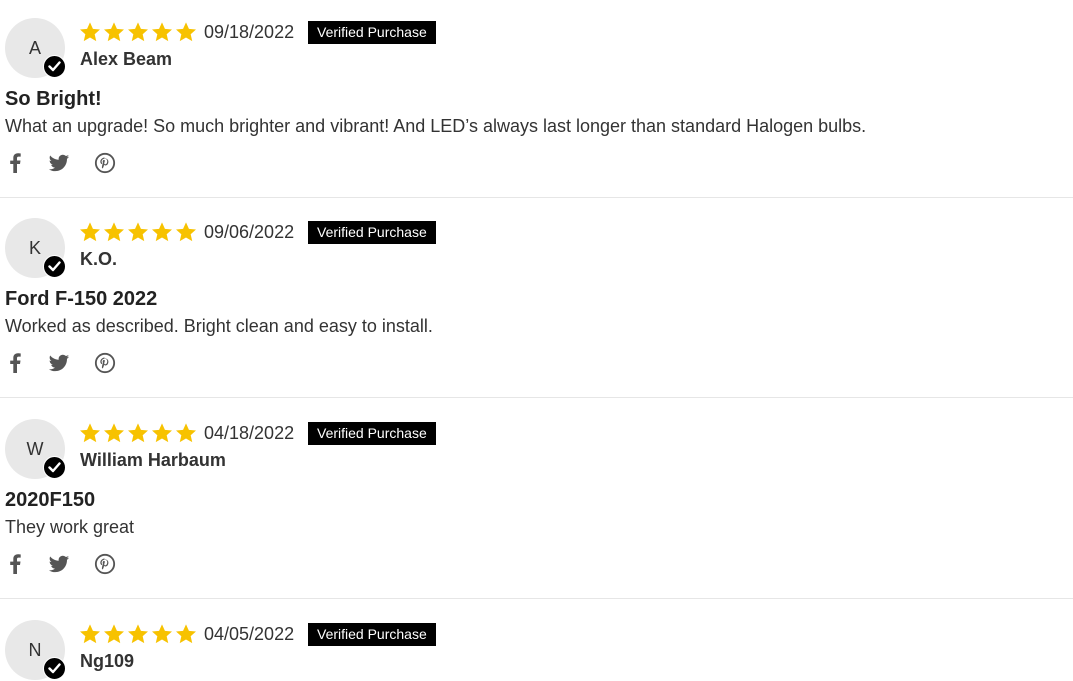  What do you see at coordinates (249, 634) in the screenshot?
I see `review-date: 04/05/2022` at bounding box center [249, 634].